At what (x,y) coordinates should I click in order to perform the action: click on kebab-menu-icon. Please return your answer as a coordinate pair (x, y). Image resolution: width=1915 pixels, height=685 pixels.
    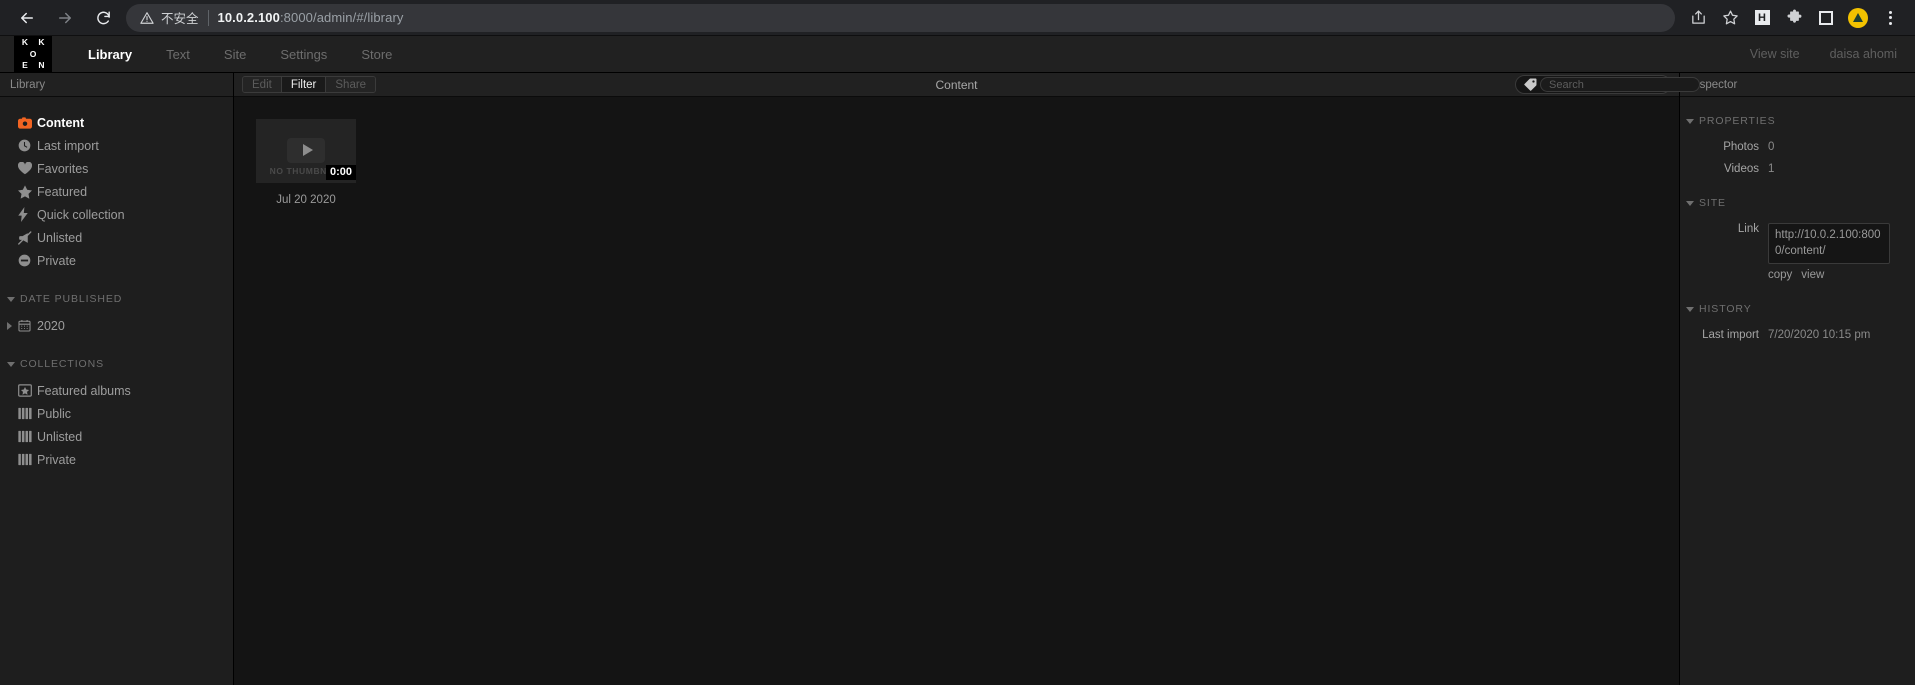
    Looking at the image, I should click on (1890, 18).